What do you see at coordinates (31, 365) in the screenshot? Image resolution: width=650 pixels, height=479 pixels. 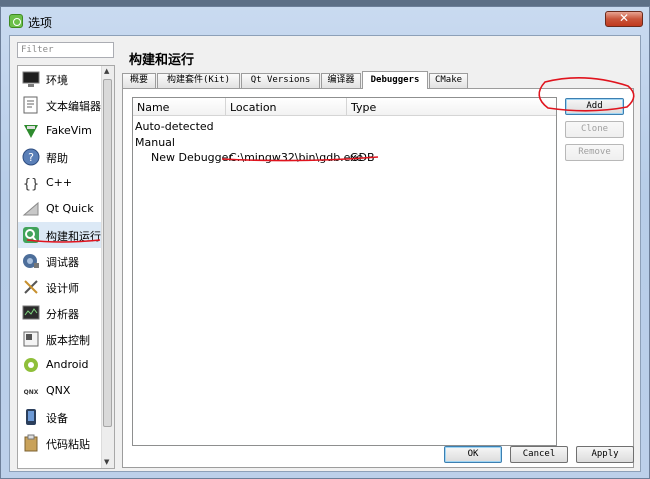 I see `android-icon` at bounding box center [31, 365].